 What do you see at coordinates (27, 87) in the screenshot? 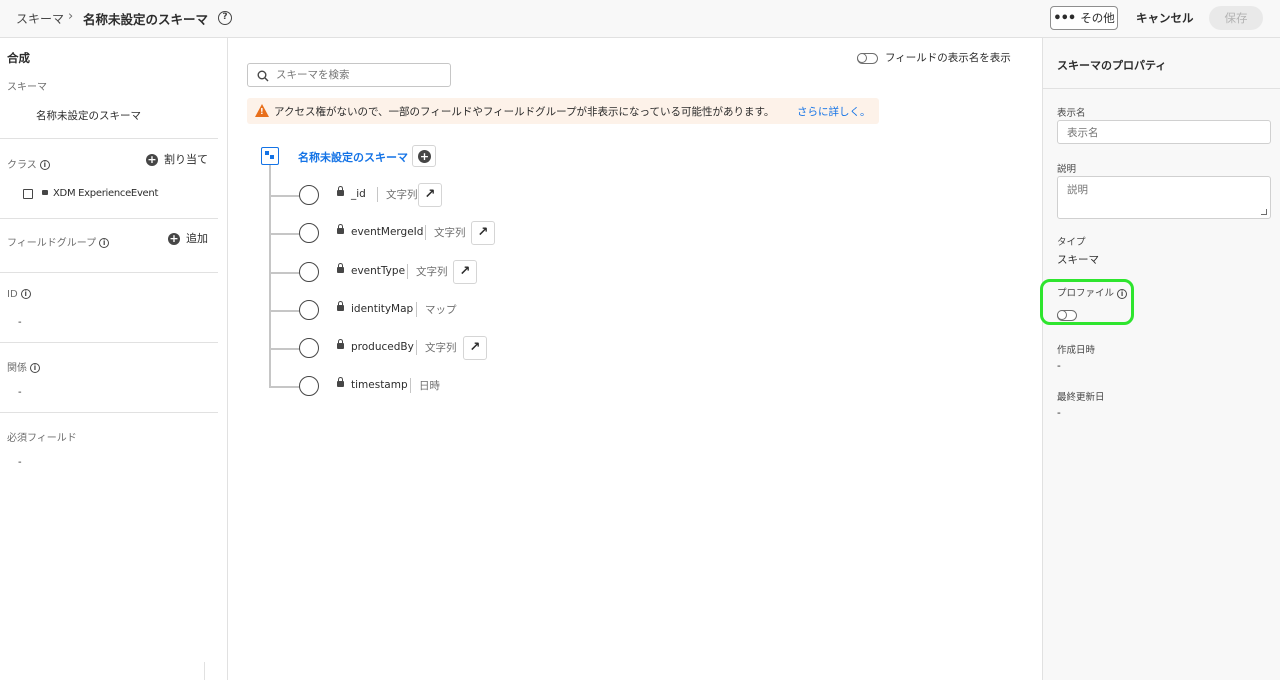
I see `schema-section-label: スキーマ` at bounding box center [27, 87].